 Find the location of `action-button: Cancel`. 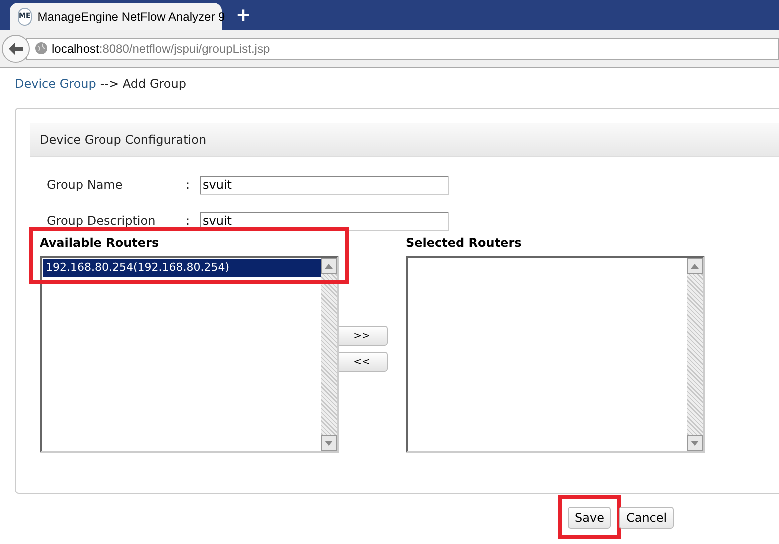

action-button: Cancel is located at coordinates (646, 518).